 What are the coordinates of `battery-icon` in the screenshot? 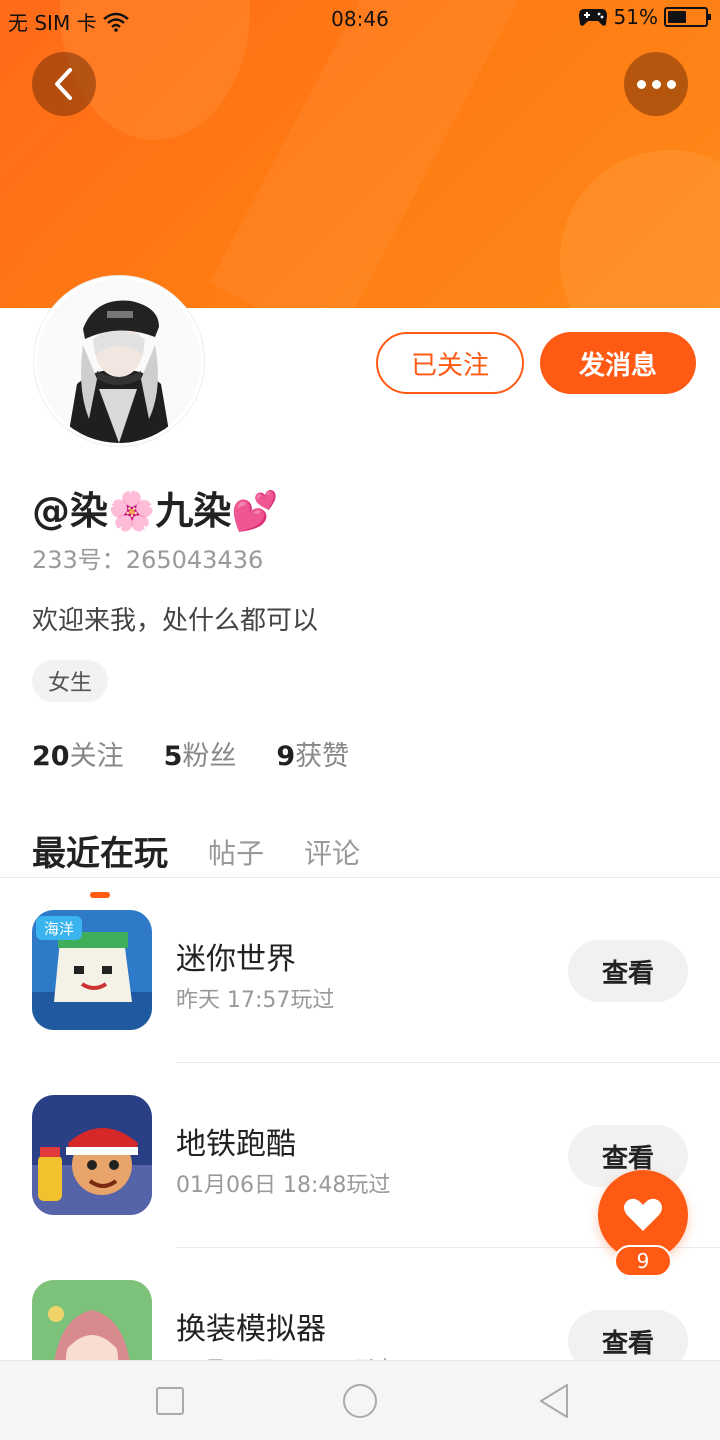 It's located at (687, 17).